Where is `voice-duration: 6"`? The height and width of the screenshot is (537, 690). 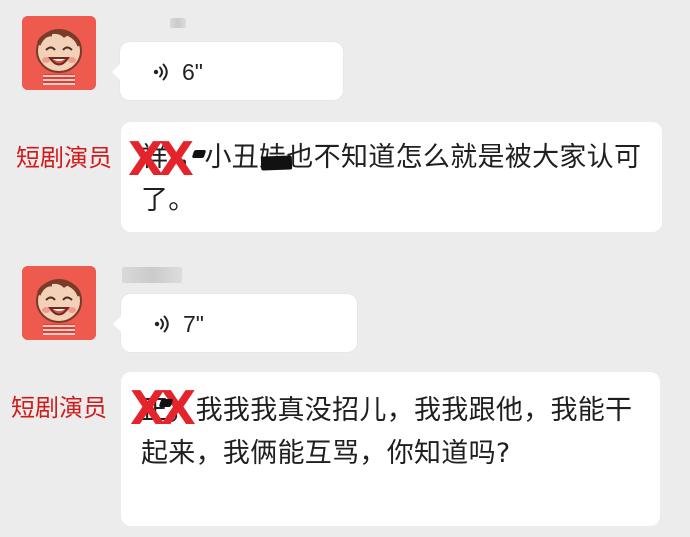
voice-duration: 6" is located at coordinates (192, 72).